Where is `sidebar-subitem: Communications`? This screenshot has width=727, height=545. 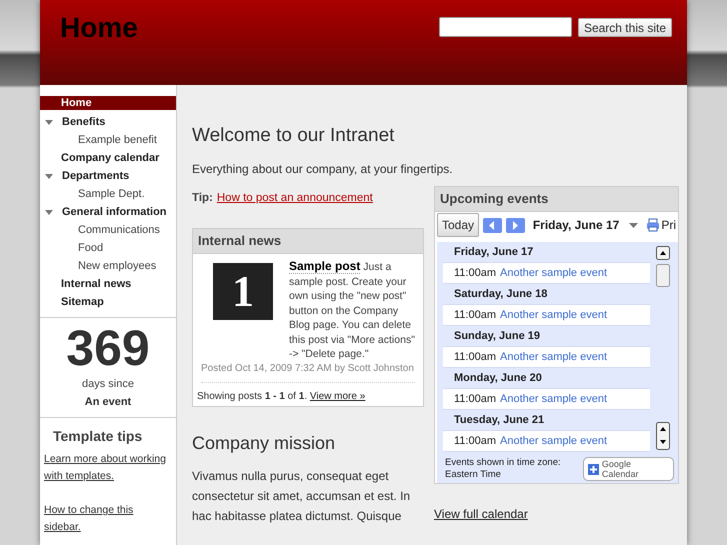
sidebar-subitem: Communications is located at coordinates (119, 230).